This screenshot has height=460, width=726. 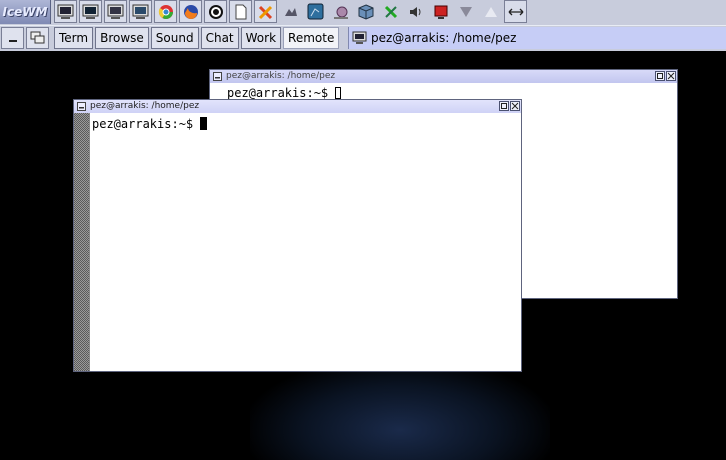 What do you see at coordinates (215, 11) in the screenshot?
I see `obs-icon` at bounding box center [215, 11].